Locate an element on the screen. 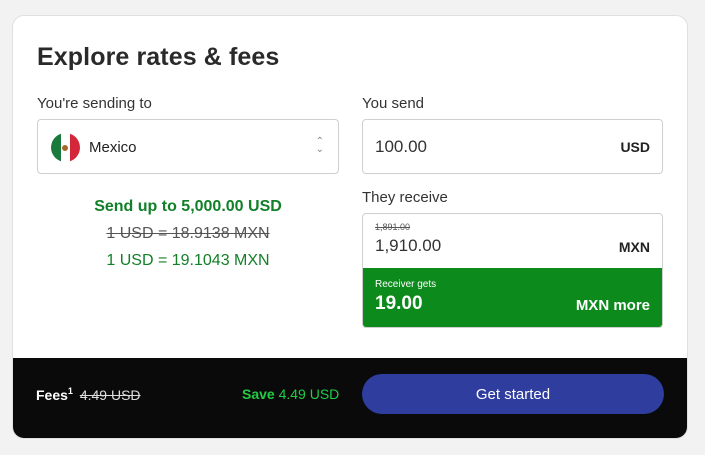 Image resolution: width=705 pixels, height=455 pixels. country-selected-value: Mexico is located at coordinates (113, 147).